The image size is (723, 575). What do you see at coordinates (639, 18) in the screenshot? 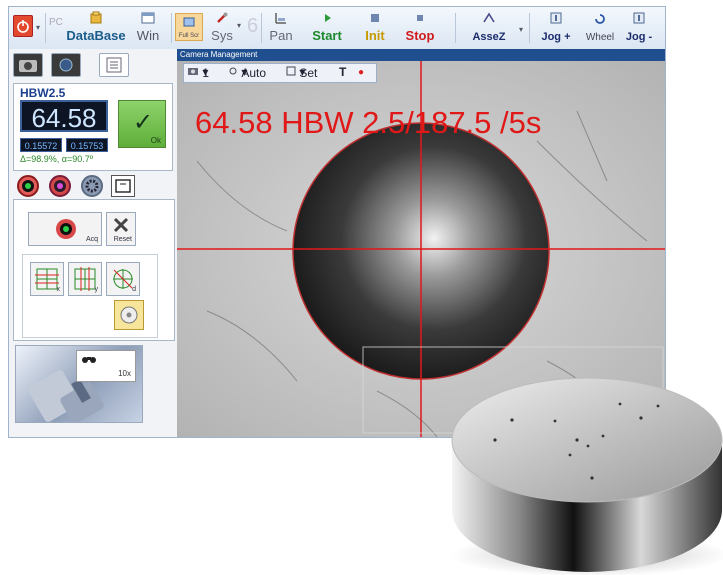
I see `jog-down-icon` at bounding box center [639, 18].